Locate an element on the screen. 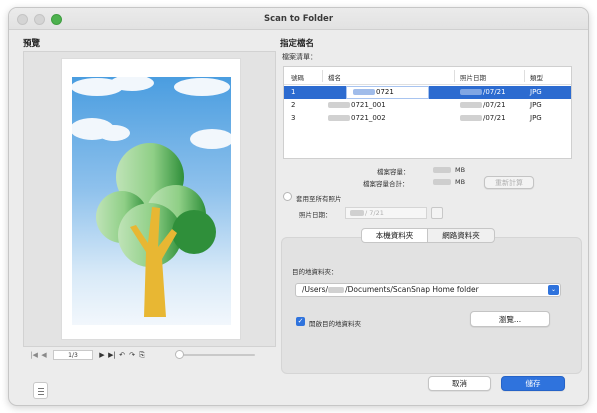 Image resolution: width=597 pixels, height=413 pixels. tab-local-folder: 本機資料夾 is located at coordinates (394, 235).